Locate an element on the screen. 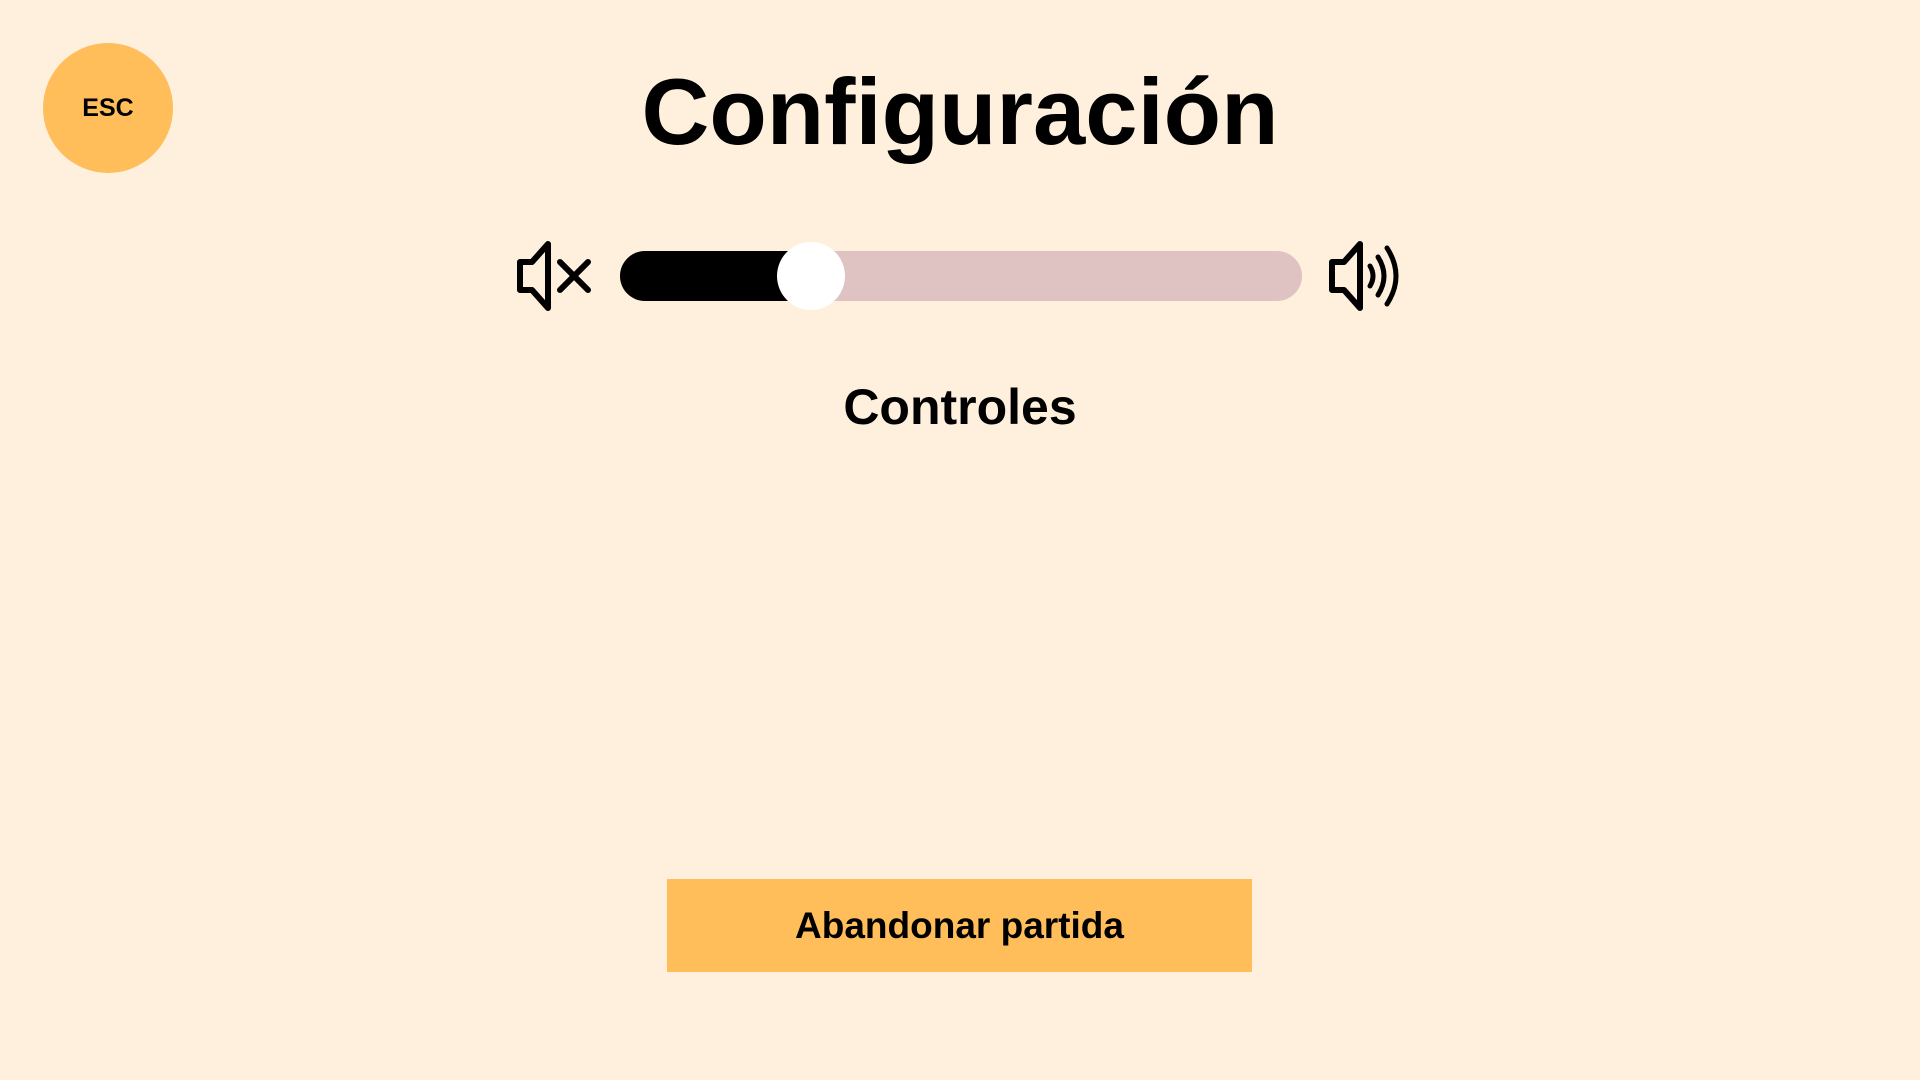 The height and width of the screenshot is (1080, 1920). volume-slider-thumb is located at coordinates (810, 276).